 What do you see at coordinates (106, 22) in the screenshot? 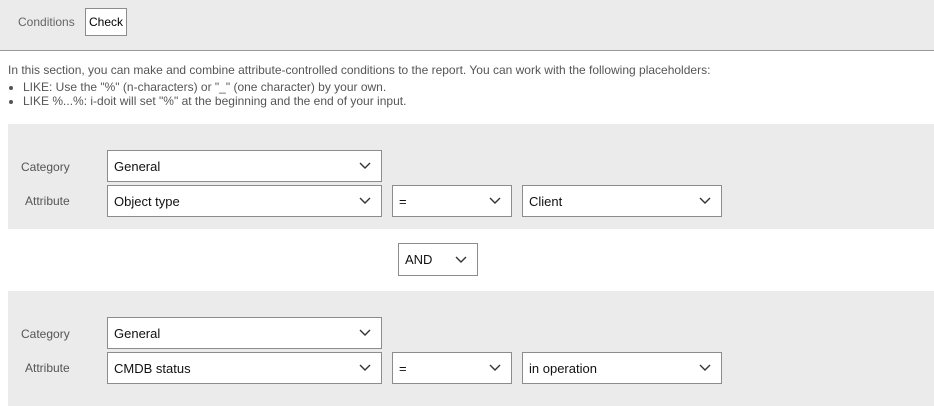
I see `check-button: Check` at bounding box center [106, 22].